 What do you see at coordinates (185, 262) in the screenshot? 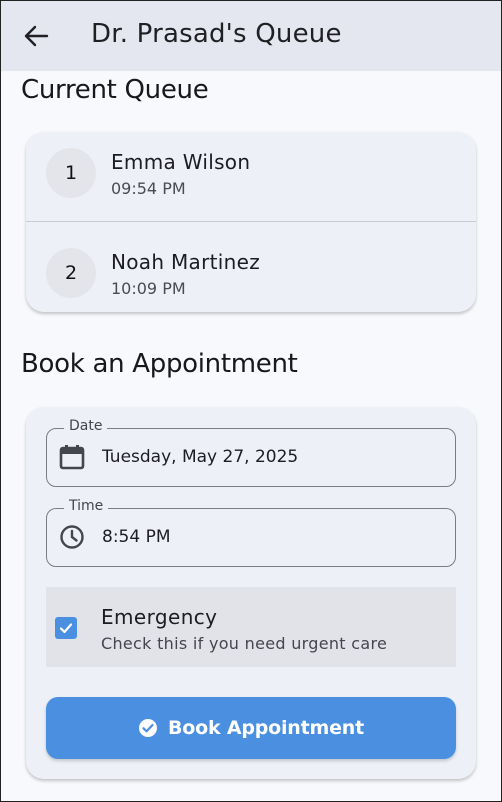
I see `patient-name: Noah Martinez` at bounding box center [185, 262].